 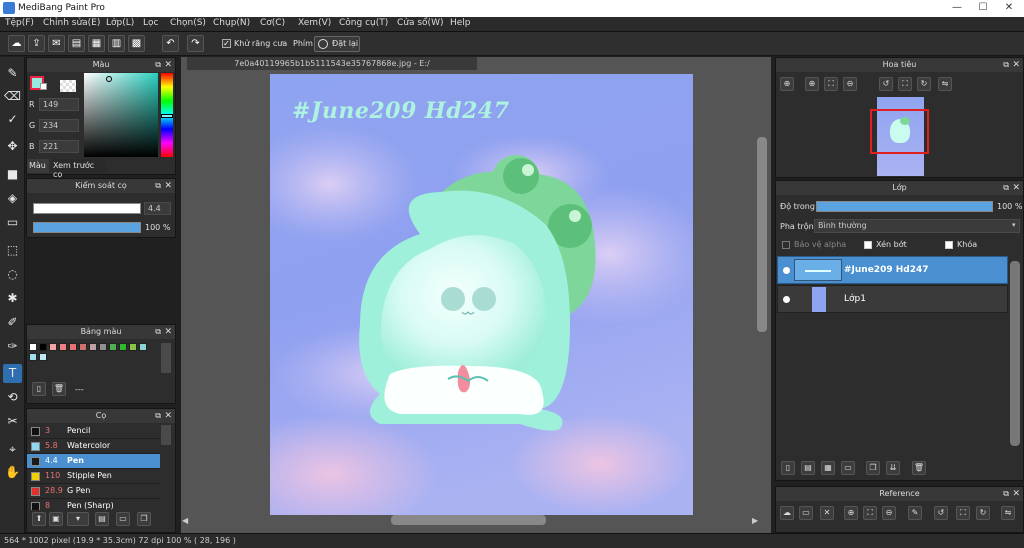 What do you see at coordinates (12, 346) in the screenshot?
I see `select-eraser-icon: ✑` at bounding box center [12, 346].